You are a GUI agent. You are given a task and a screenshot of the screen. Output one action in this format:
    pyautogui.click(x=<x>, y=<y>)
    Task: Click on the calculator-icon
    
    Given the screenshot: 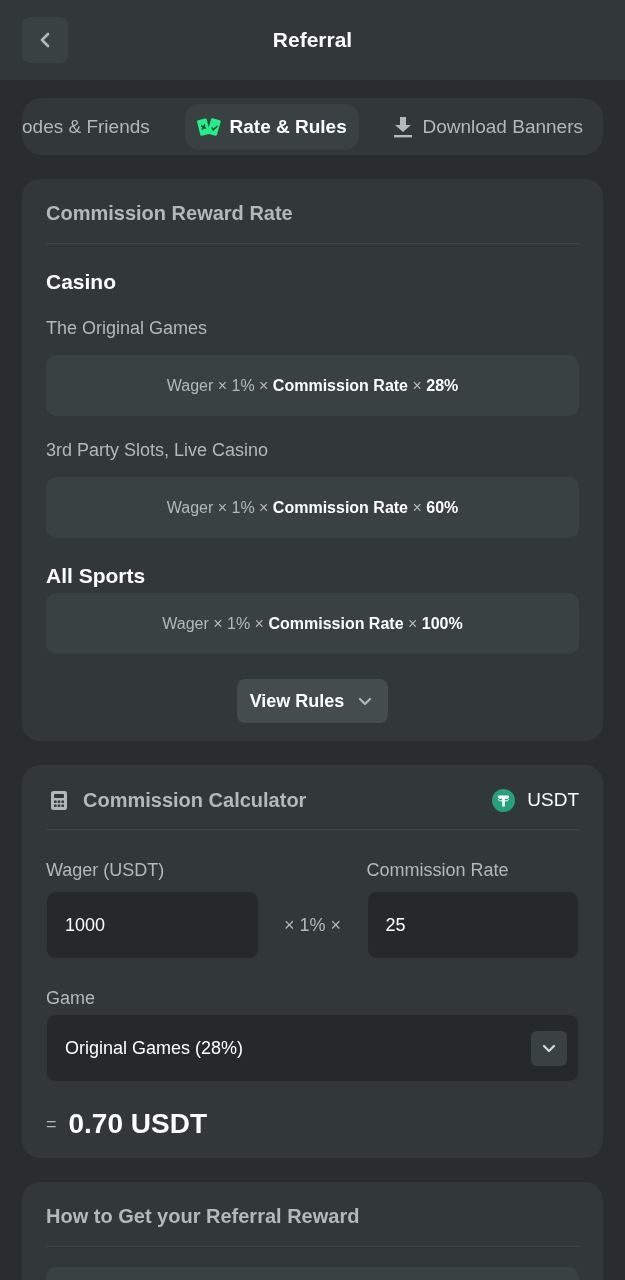 What is the action you would take?
    pyautogui.click(x=59, y=800)
    